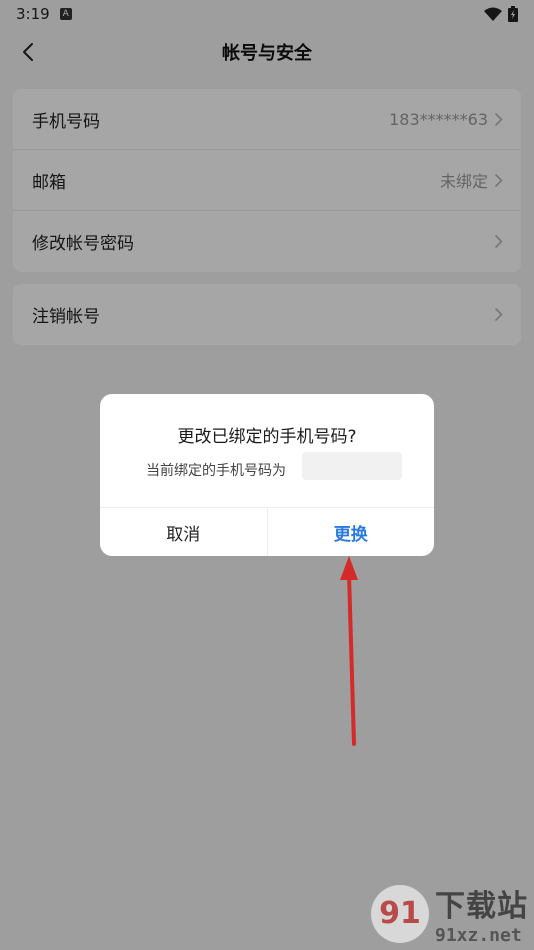 Image resolution: width=534 pixels, height=950 pixels. What do you see at coordinates (216, 471) in the screenshot?
I see `dialog-message: 当前绑定的手机号码为` at bounding box center [216, 471].